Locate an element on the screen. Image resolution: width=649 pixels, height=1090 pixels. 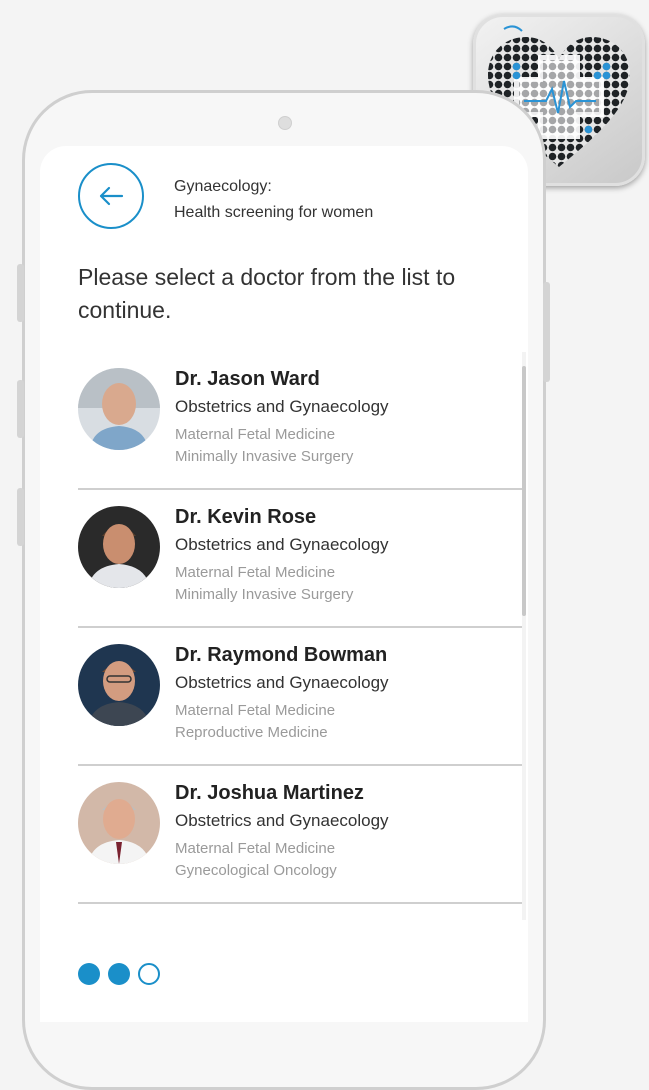
back-button is located at coordinates (111, 196).